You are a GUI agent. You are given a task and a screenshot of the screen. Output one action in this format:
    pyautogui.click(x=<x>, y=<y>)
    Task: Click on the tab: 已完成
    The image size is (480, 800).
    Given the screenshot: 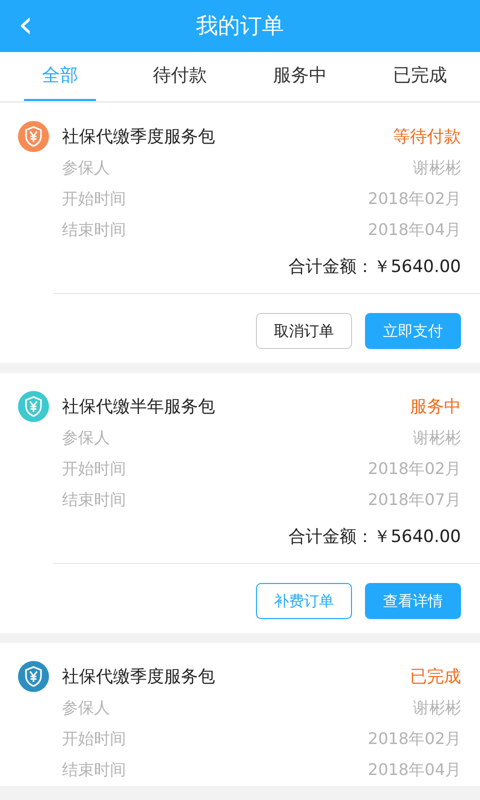 What is the action you would take?
    pyautogui.click(x=420, y=76)
    